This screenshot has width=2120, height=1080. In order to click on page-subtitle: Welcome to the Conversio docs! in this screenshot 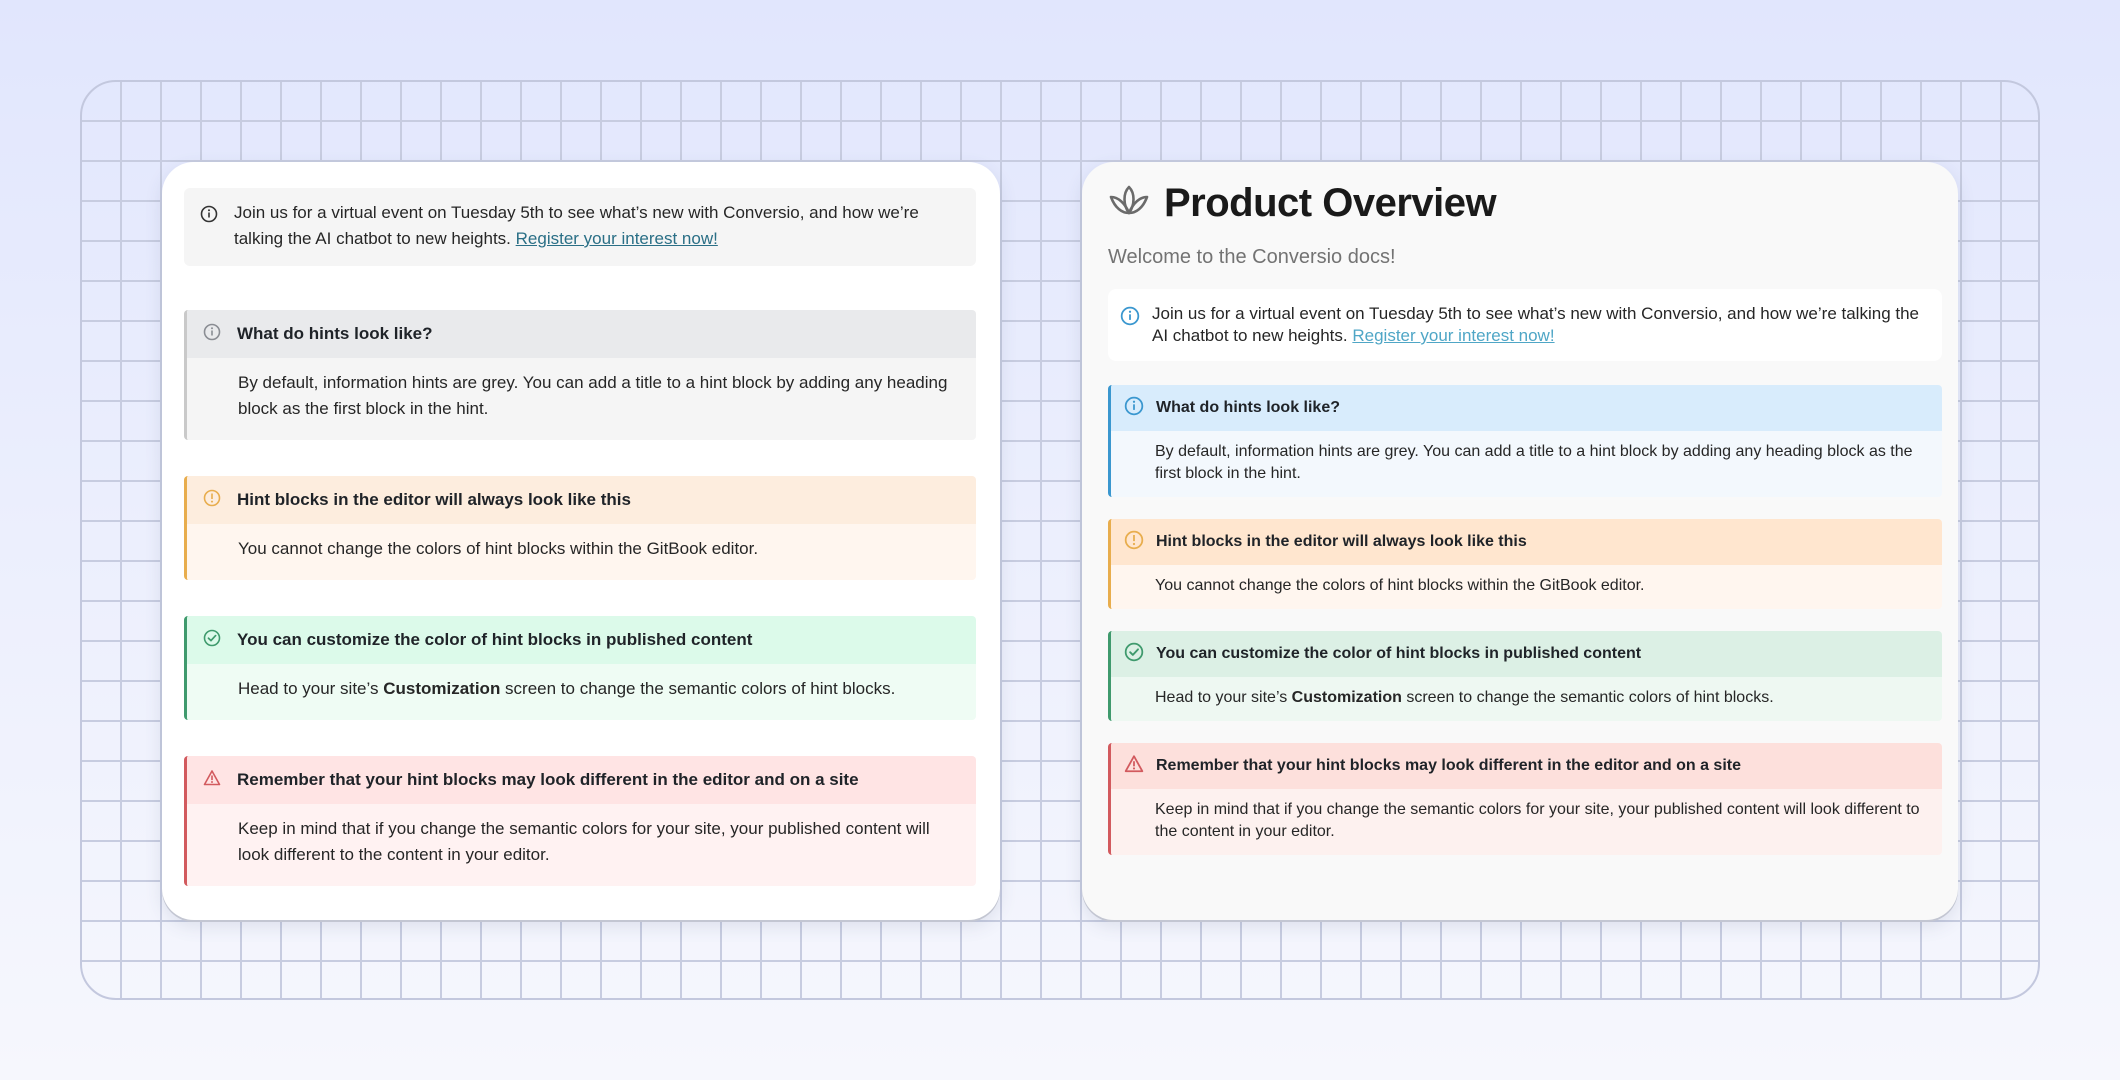, I will do `click(1252, 257)`.